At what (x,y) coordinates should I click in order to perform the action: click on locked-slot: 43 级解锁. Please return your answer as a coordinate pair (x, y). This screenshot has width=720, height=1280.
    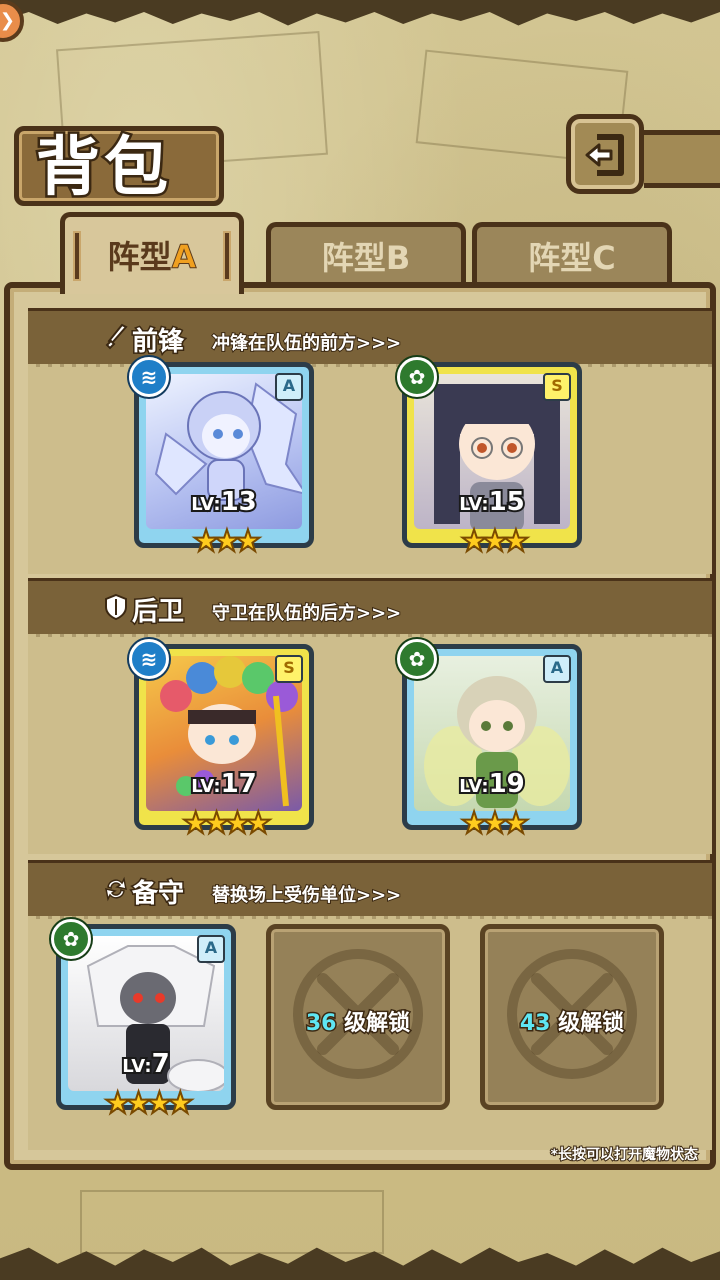
    Looking at the image, I should click on (572, 1017).